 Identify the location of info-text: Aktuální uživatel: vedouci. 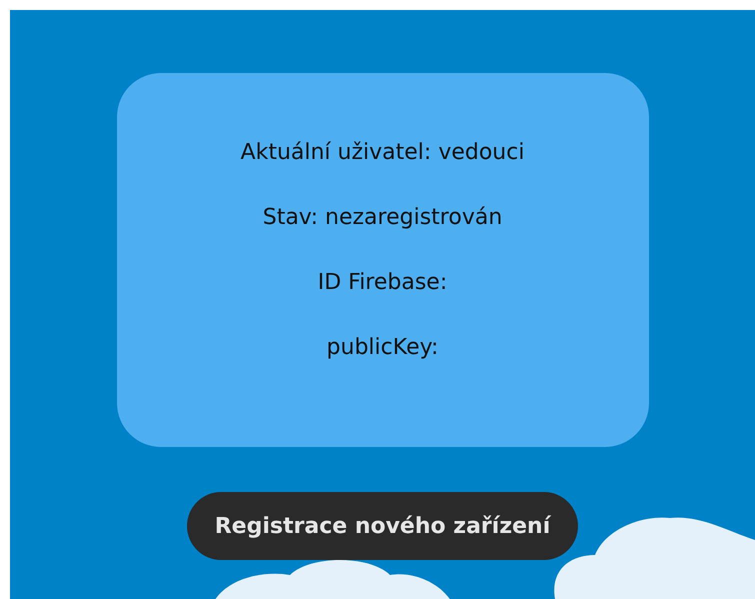
(382, 153).